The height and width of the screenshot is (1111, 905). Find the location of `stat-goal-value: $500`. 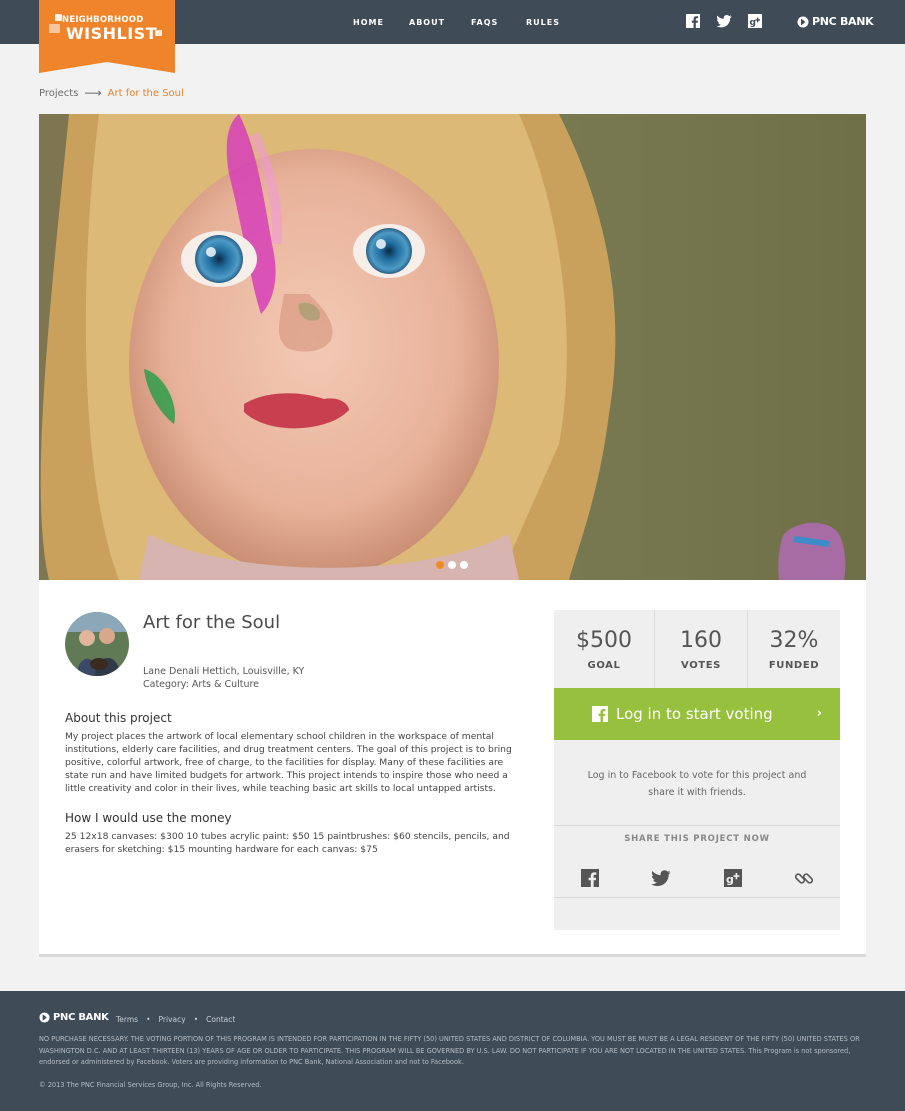

stat-goal-value: $500 is located at coordinates (604, 640).